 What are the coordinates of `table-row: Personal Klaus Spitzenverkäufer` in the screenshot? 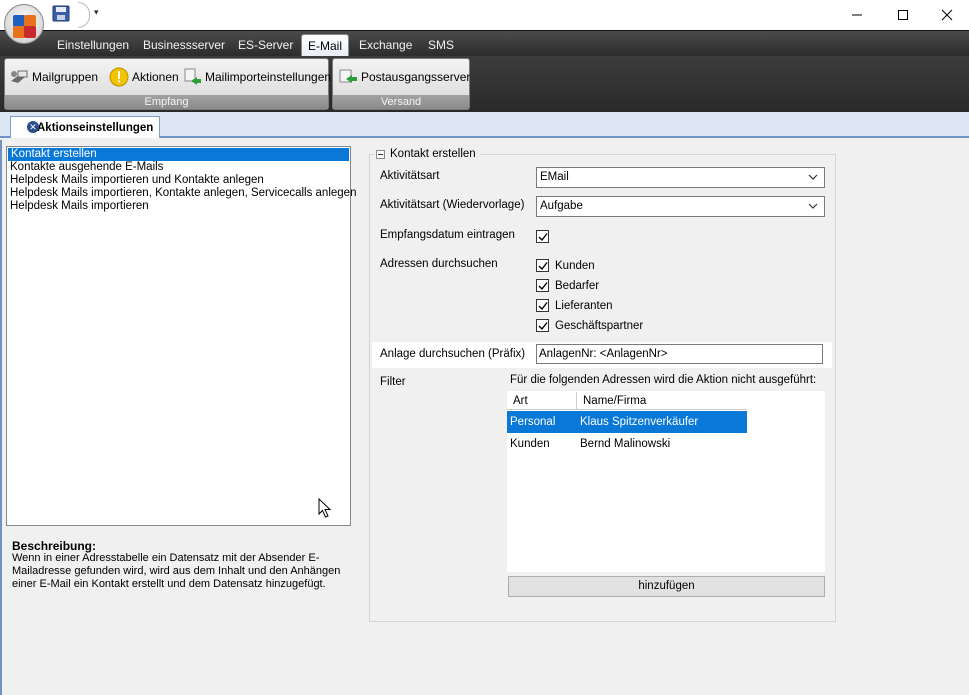 It's located at (627, 422).